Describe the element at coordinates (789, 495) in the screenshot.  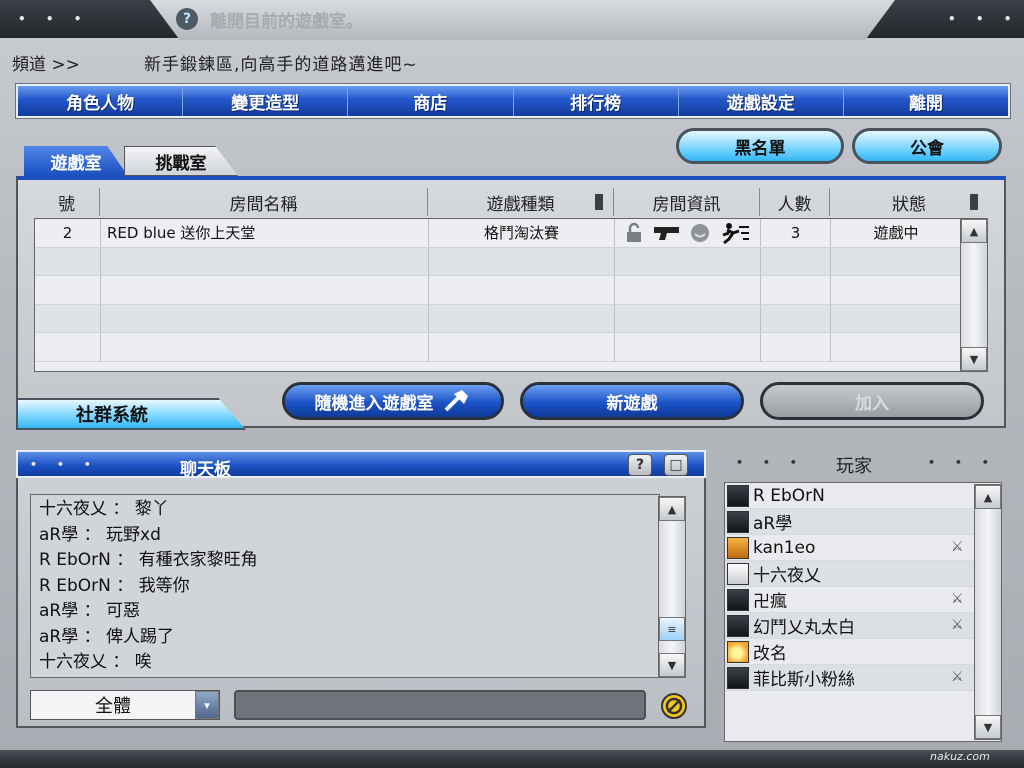
I see `player-name: R EbOrN` at that location.